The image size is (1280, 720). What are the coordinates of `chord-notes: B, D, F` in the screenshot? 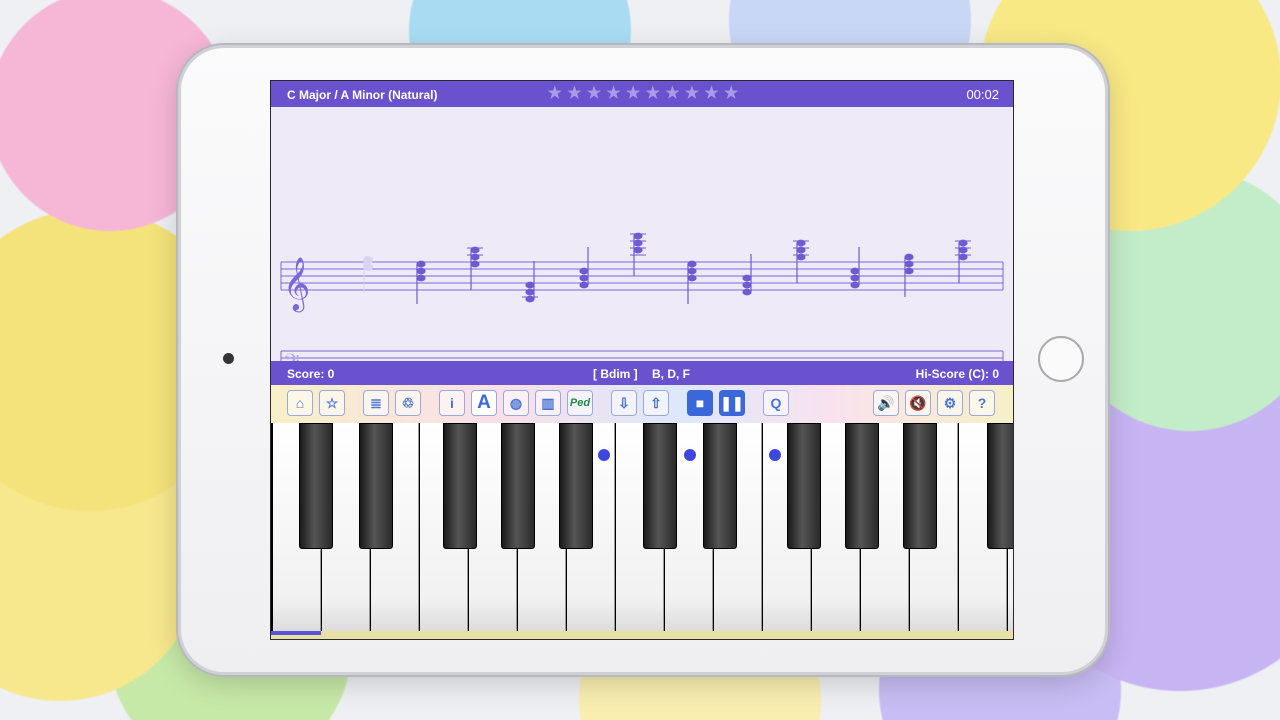 It's located at (671, 374).